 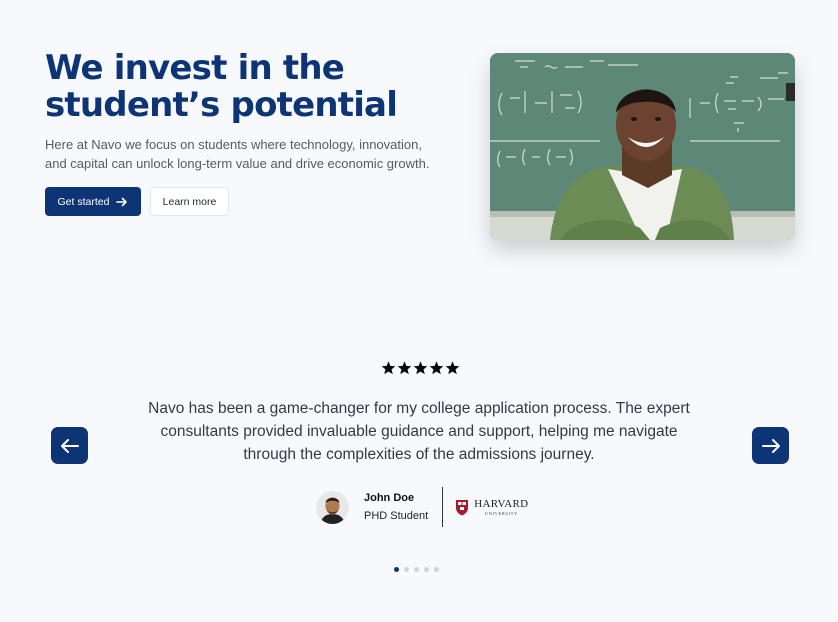 I want to click on get-started-button: Get started, so click(x=93, y=201).